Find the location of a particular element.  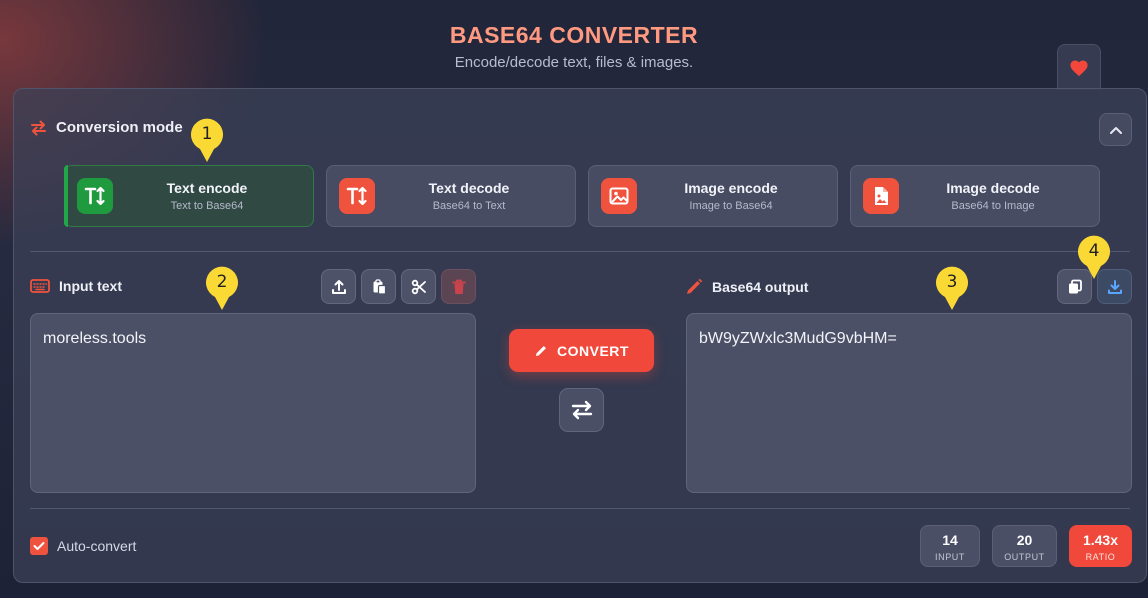

paste-button is located at coordinates (378, 286).